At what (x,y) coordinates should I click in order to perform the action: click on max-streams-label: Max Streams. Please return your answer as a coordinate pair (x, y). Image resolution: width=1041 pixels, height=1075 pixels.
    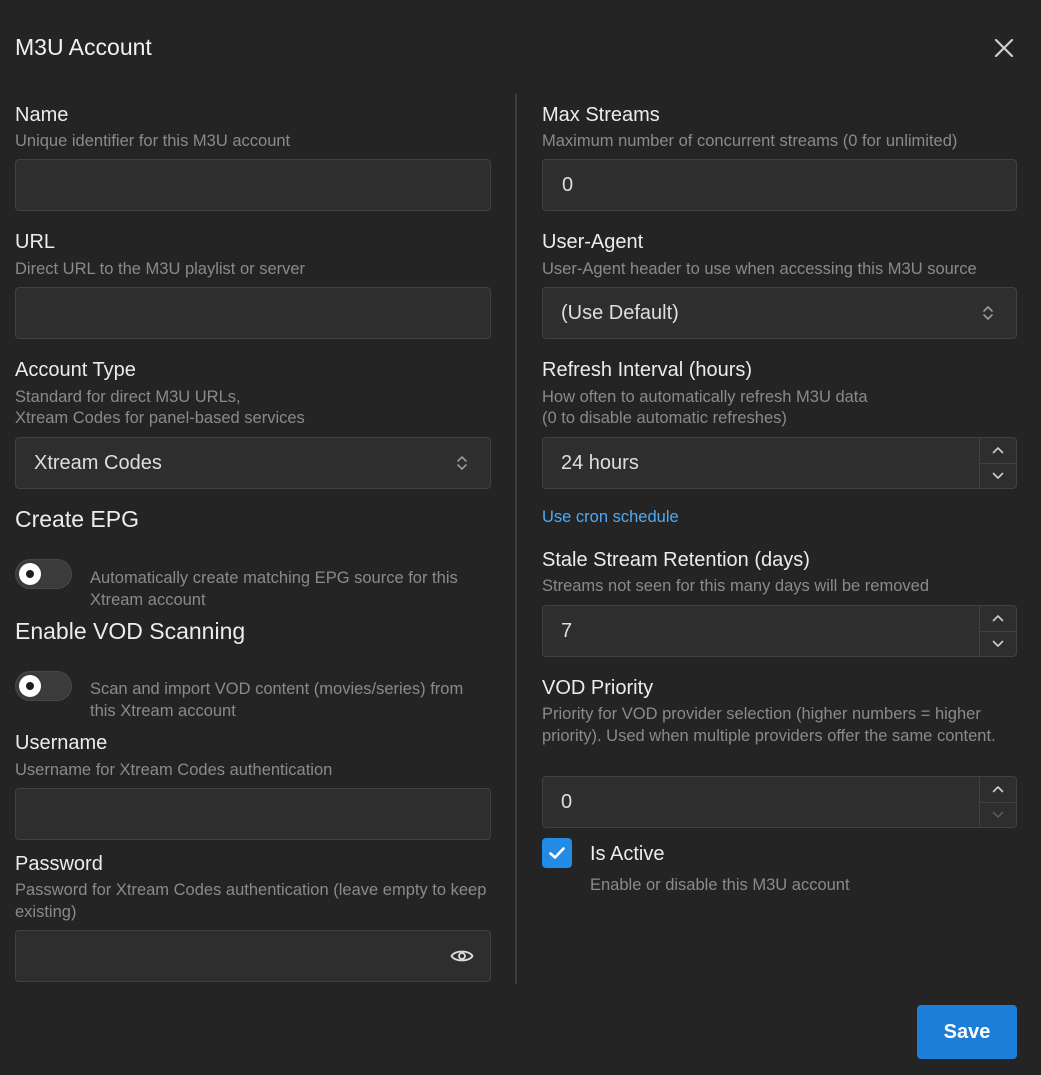
    Looking at the image, I should click on (601, 115).